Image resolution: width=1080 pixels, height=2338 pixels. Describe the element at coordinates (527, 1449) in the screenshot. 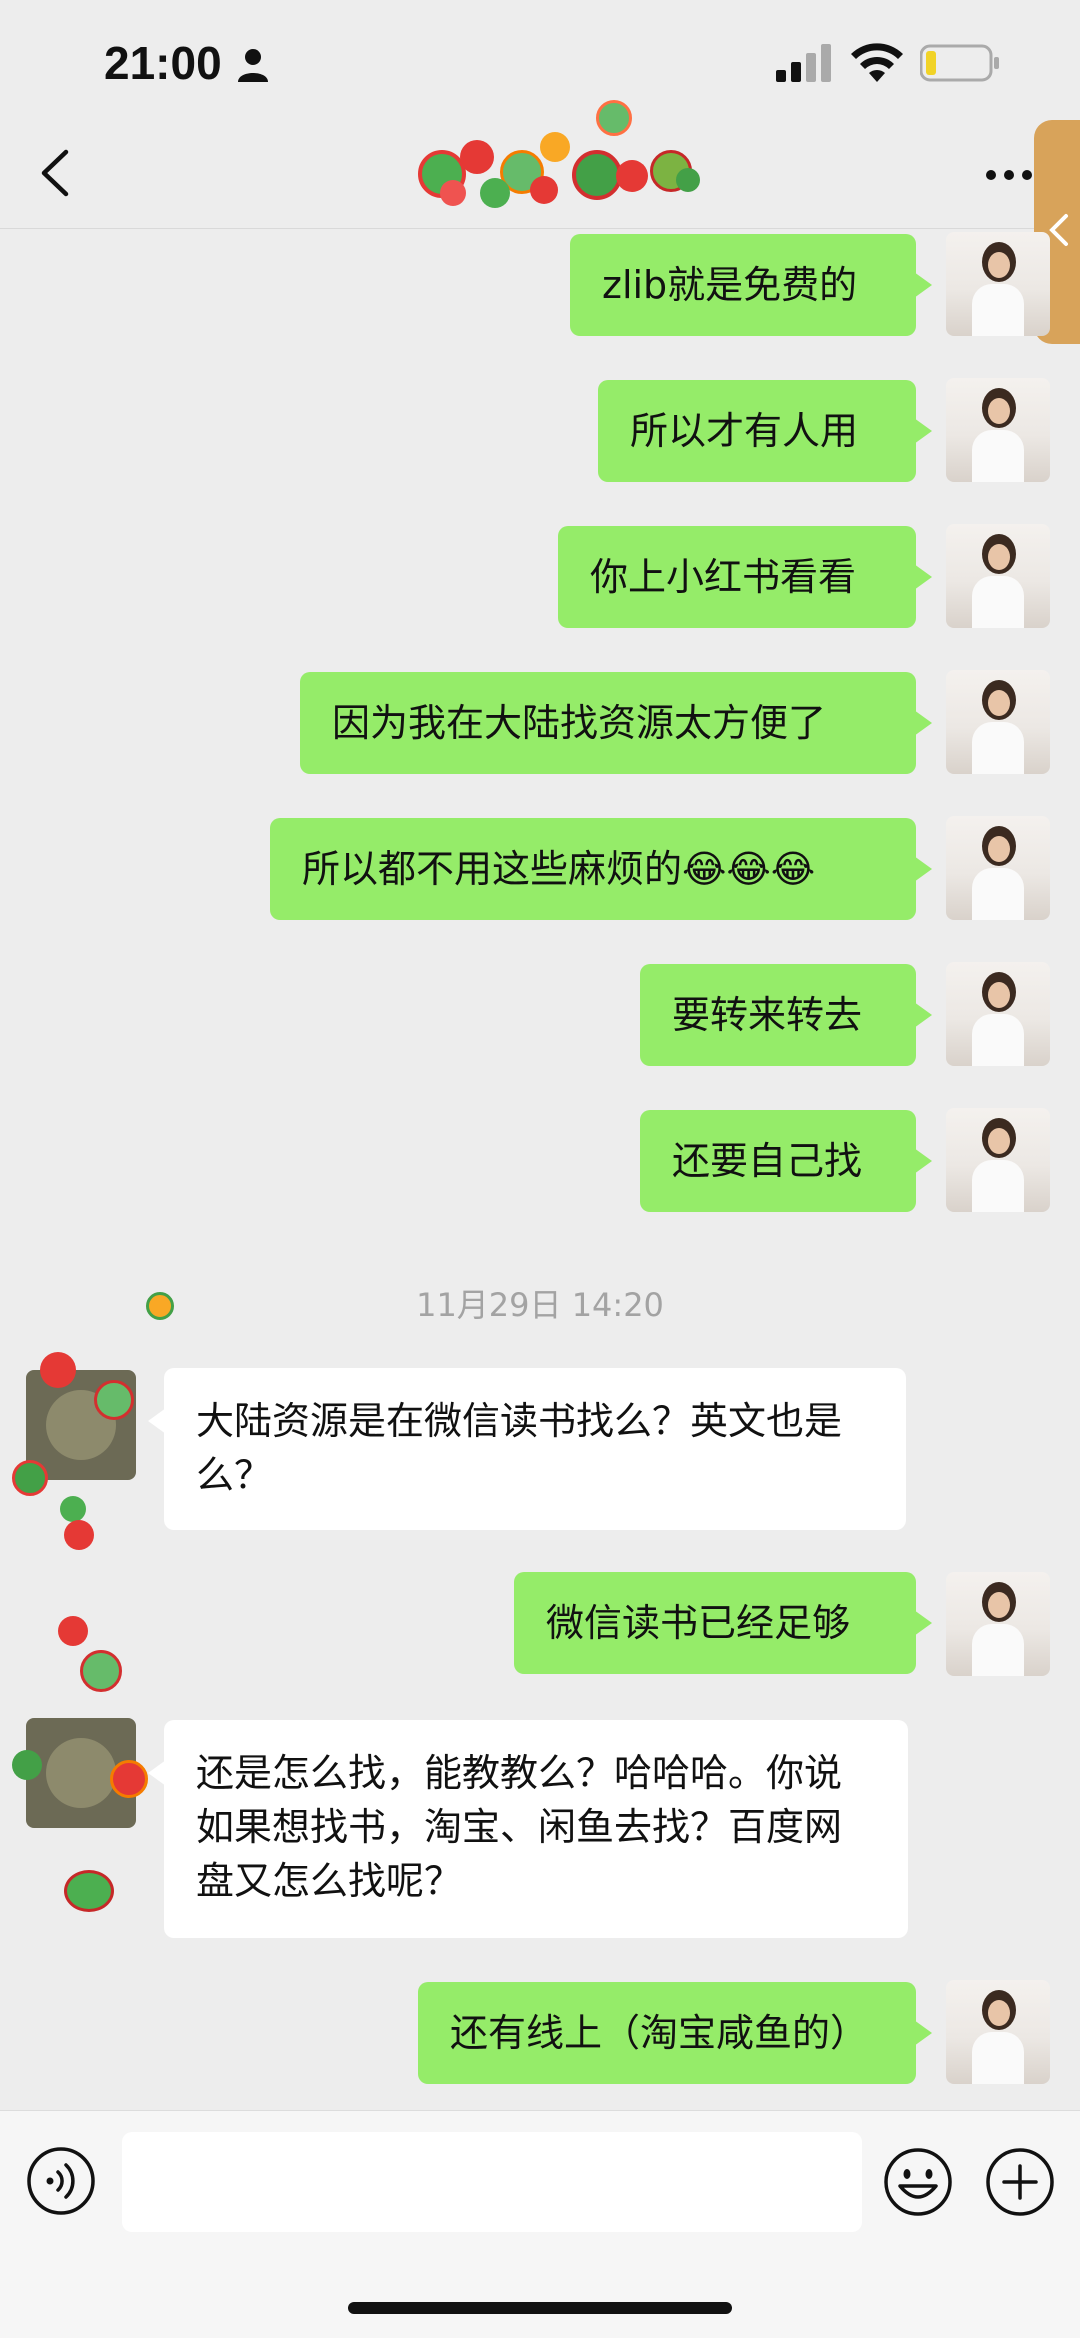

I see `message-bubble-incoming: 大陆资源是在微信读书找么？英文也是么？` at that location.